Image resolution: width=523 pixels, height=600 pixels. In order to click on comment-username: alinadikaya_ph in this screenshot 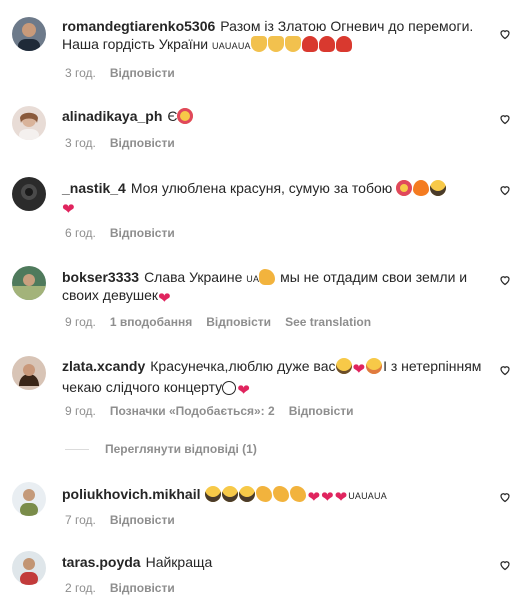, I will do `click(112, 116)`.